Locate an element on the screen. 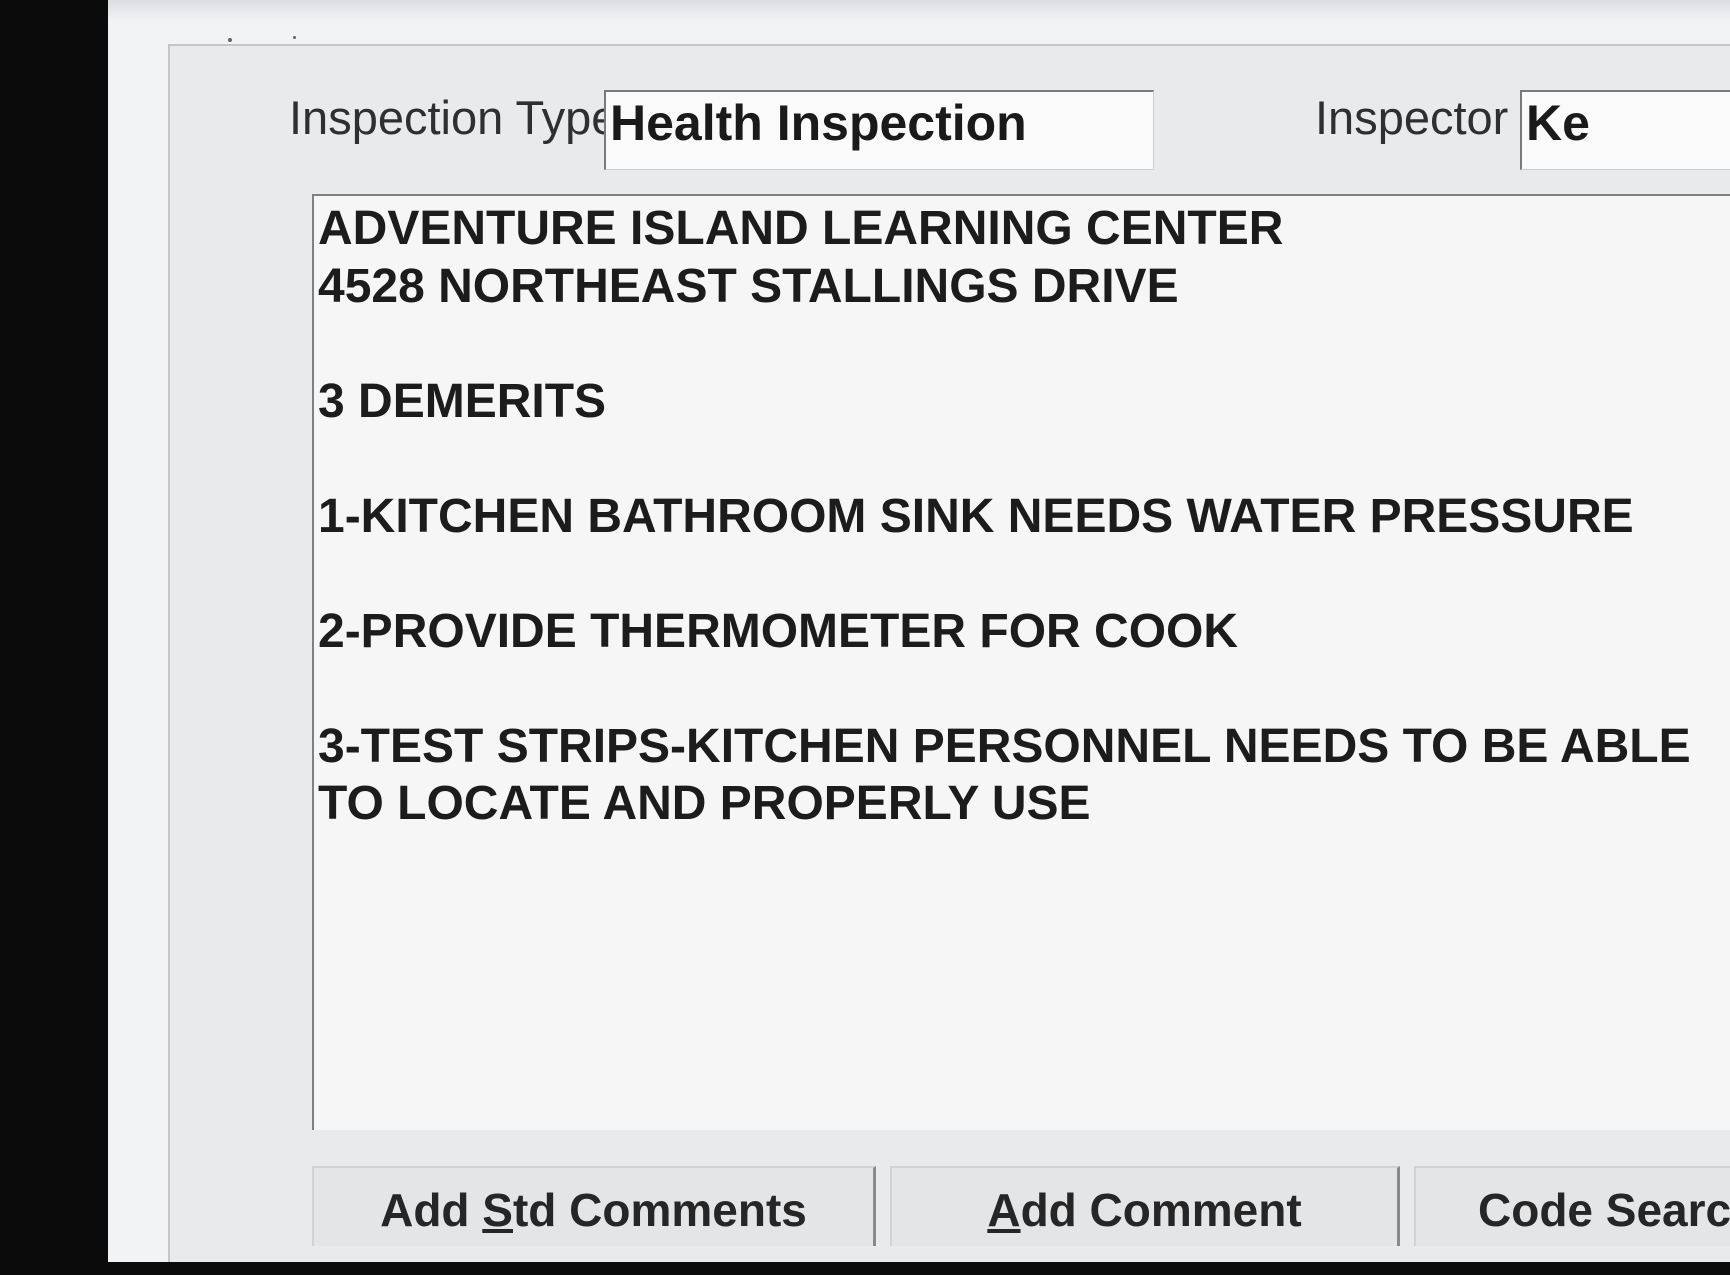 This screenshot has width=1730, height=1275. inspector-label: Inspector is located at coordinates (1412, 117).